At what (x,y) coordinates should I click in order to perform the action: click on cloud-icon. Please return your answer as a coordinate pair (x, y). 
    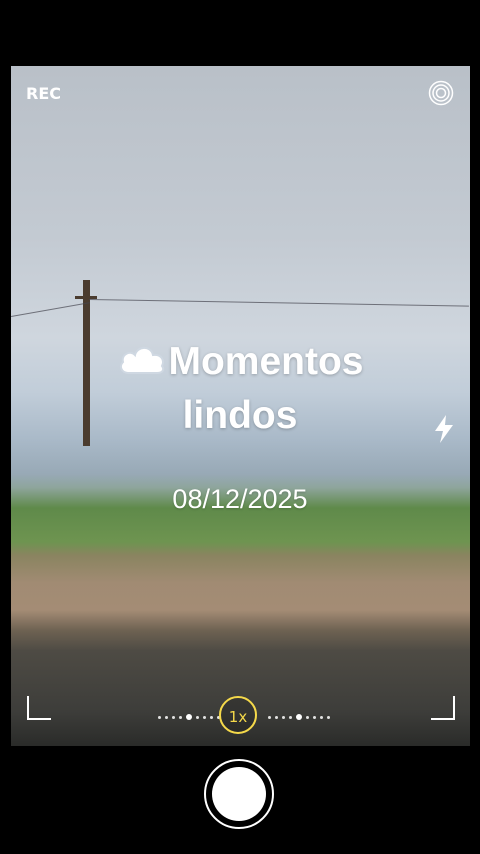
    Looking at the image, I should click on (142, 364).